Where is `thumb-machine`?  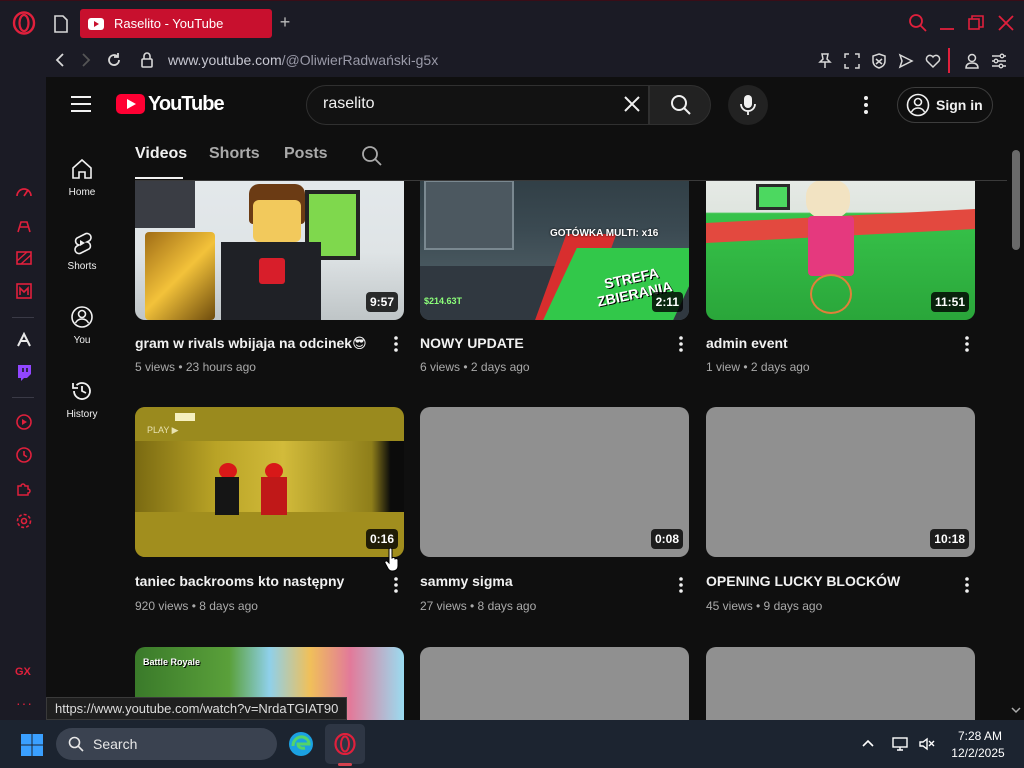
thumb-machine is located at coordinates (469, 215).